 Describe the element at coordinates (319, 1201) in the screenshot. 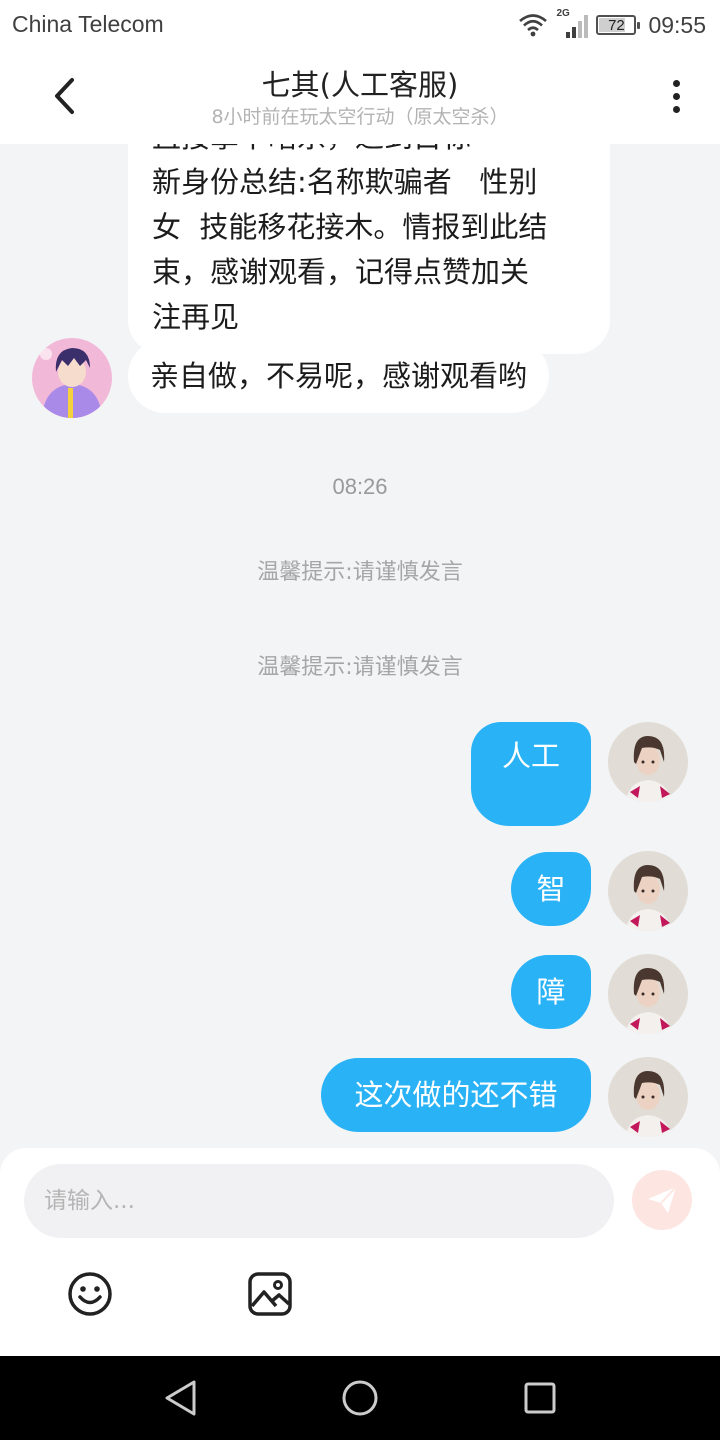

I see `message-input` at that location.